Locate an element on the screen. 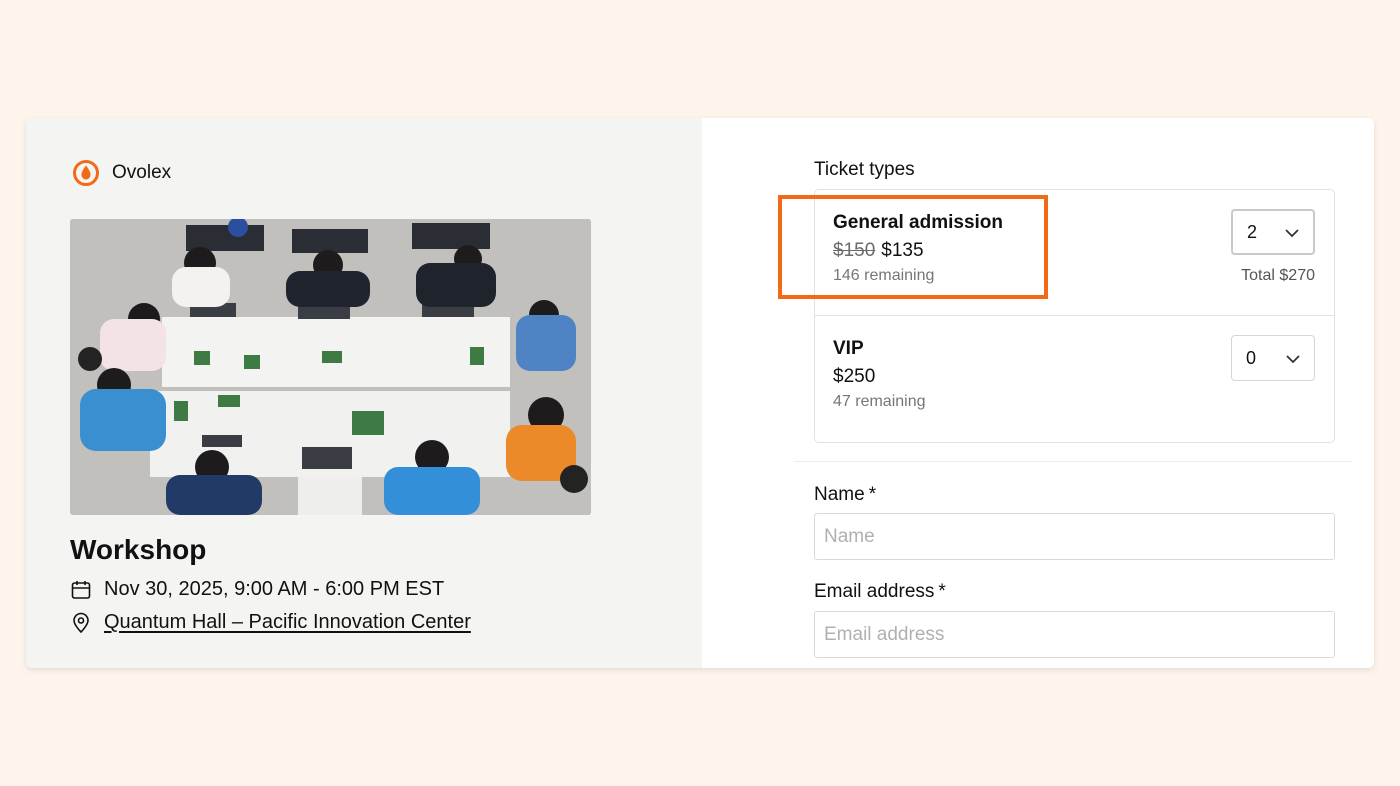  quantity-value: 2 is located at coordinates (1252, 231).